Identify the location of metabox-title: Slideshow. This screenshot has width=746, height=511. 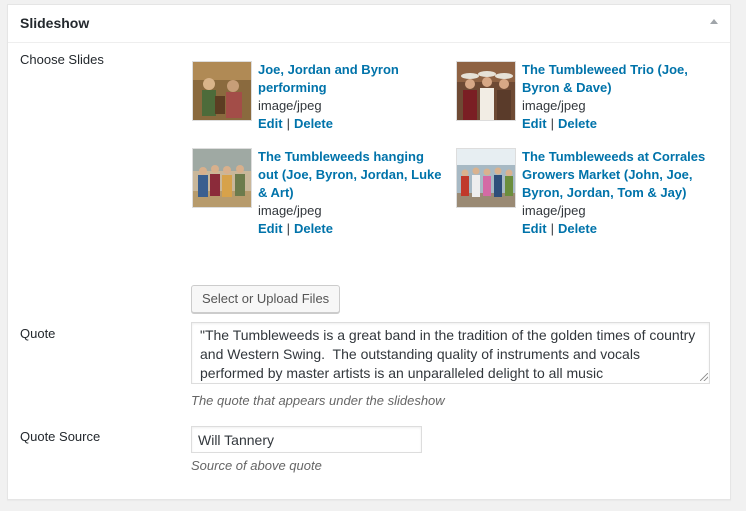
(55, 23).